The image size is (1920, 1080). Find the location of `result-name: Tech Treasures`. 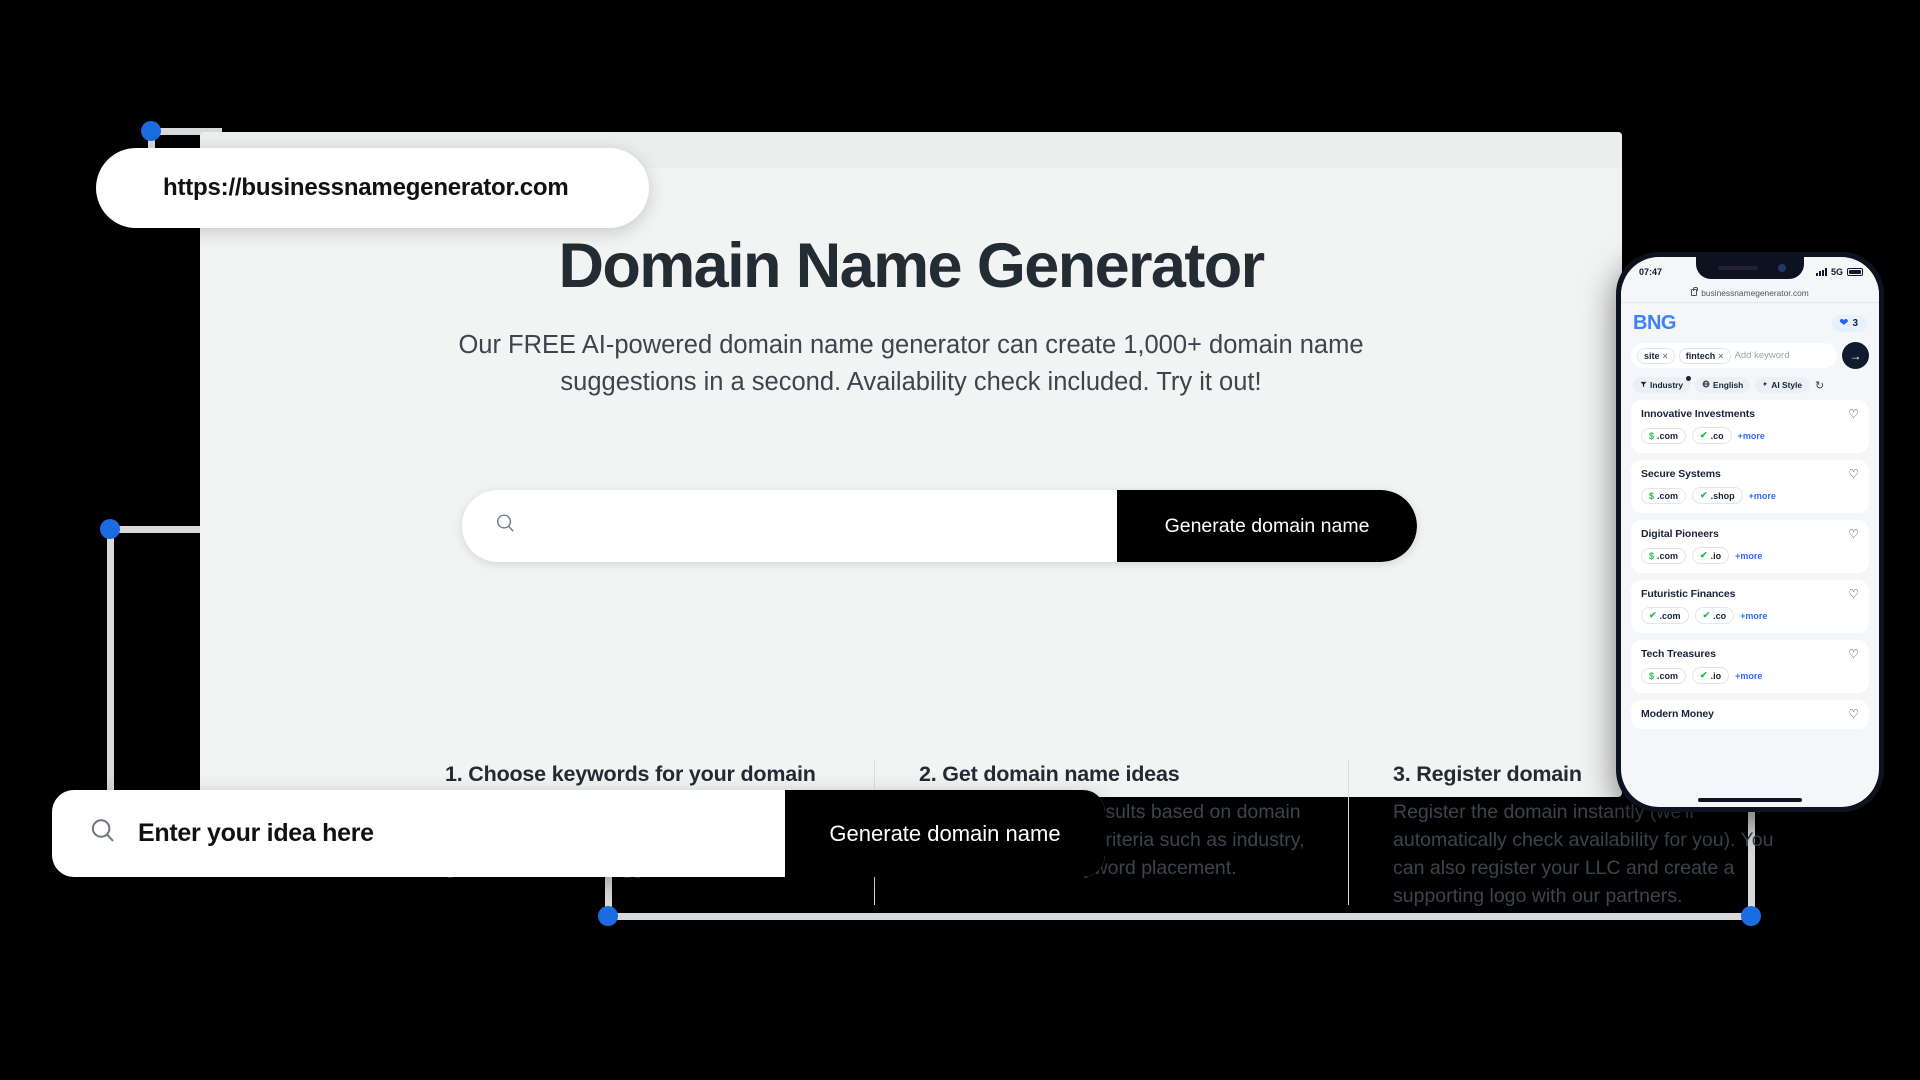

result-name: Tech Treasures is located at coordinates (1678, 654).